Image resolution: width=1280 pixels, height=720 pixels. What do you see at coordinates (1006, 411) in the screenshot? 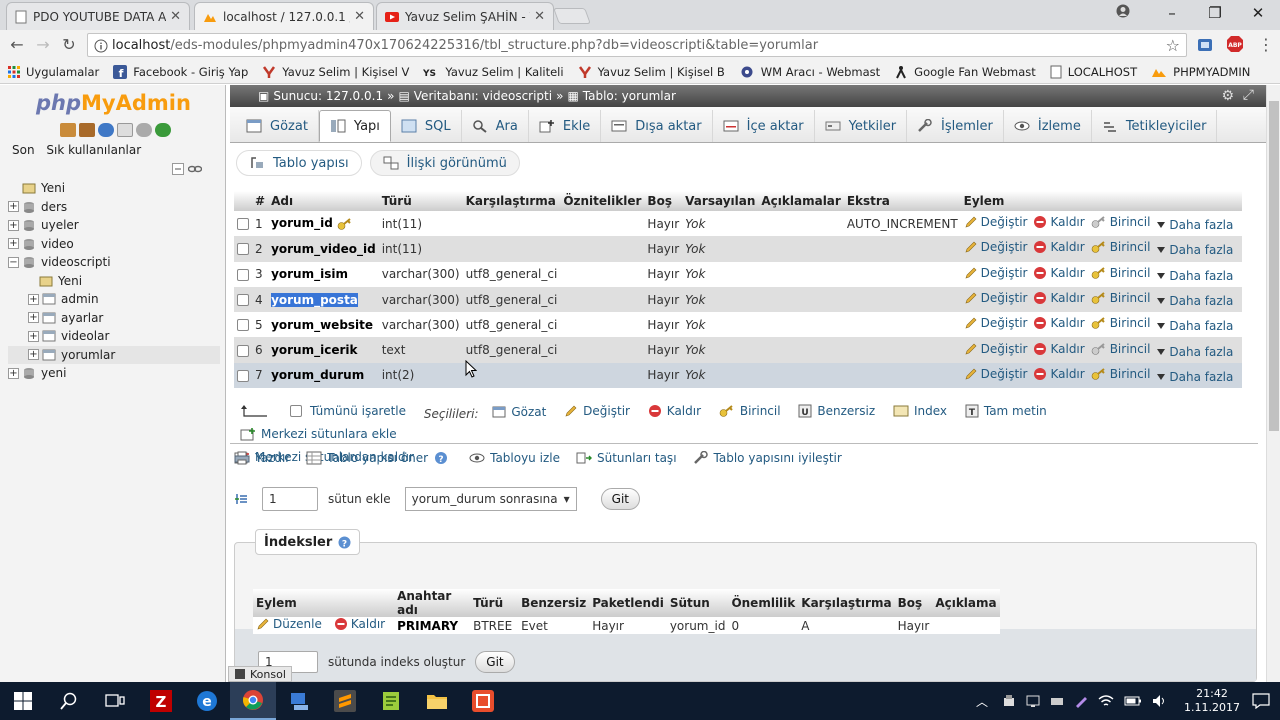
I see `bulk-fulltext-button: T Tam metin` at bounding box center [1006, 411].